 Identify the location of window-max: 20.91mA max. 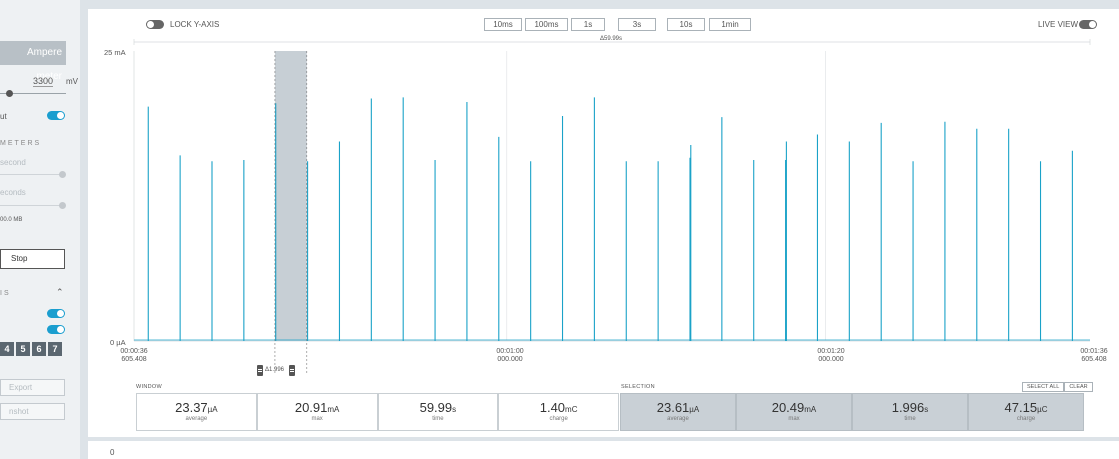
(317, 412).